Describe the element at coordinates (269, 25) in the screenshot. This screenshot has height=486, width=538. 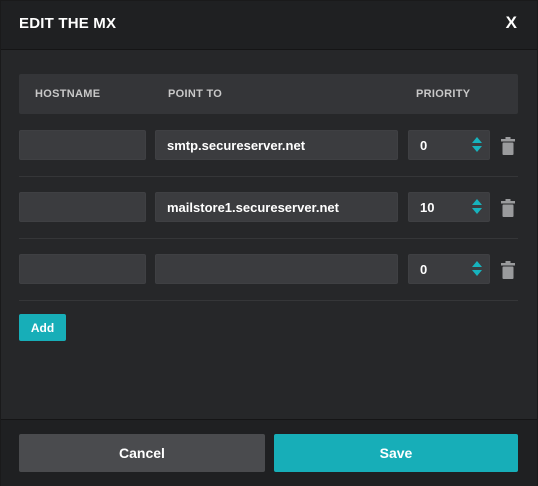
I see `dialog-header: EDIT THE MX X` at that location.